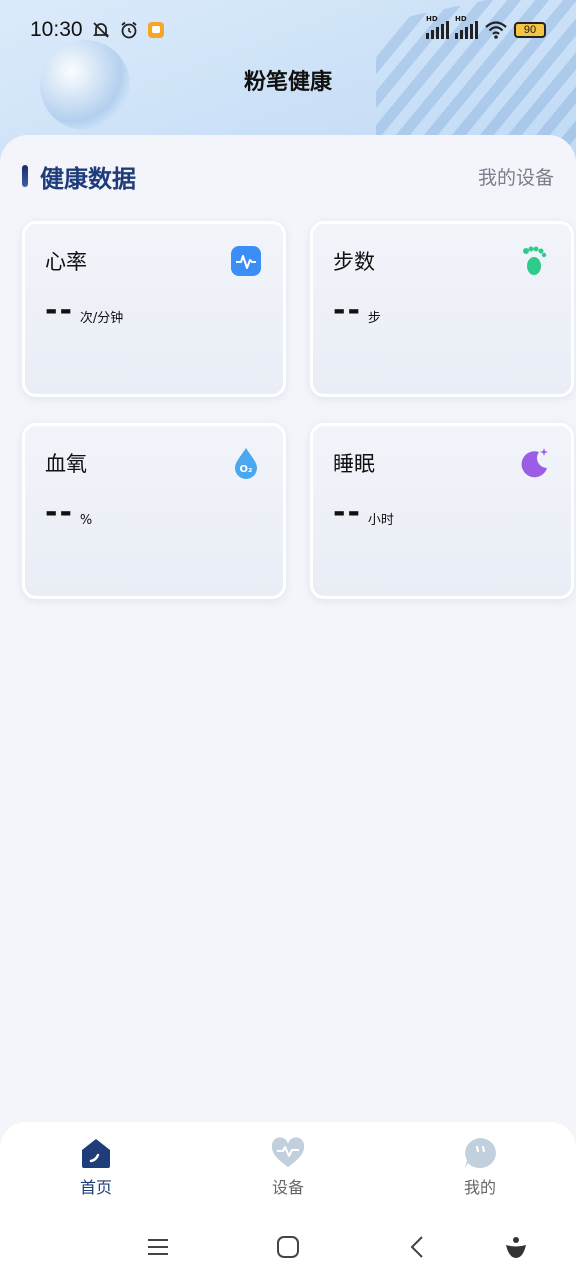 The width and height of the screenshot is (576, 1280). Describe the element at coordinates (155, 30) in the screenshot. I see `notification-app-icon` at that location.